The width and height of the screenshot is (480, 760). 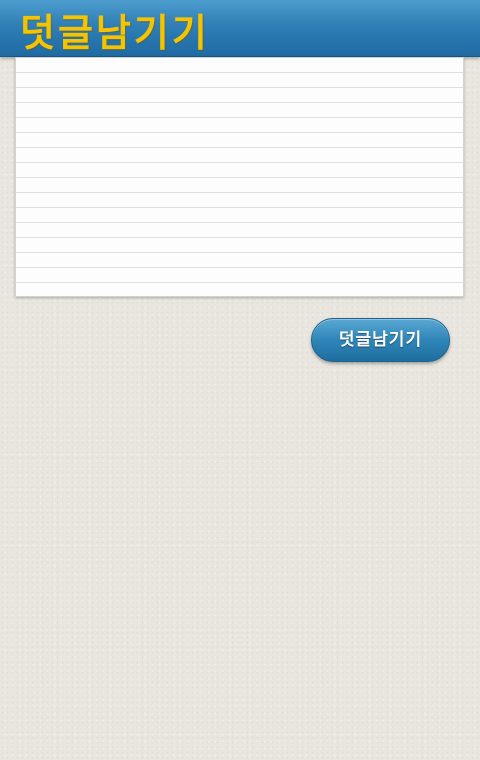 What do you see at coordinates (240, 28) in the screenshot?
I see `header-bar: 덧글남기기` at bounding box center [240, 28].